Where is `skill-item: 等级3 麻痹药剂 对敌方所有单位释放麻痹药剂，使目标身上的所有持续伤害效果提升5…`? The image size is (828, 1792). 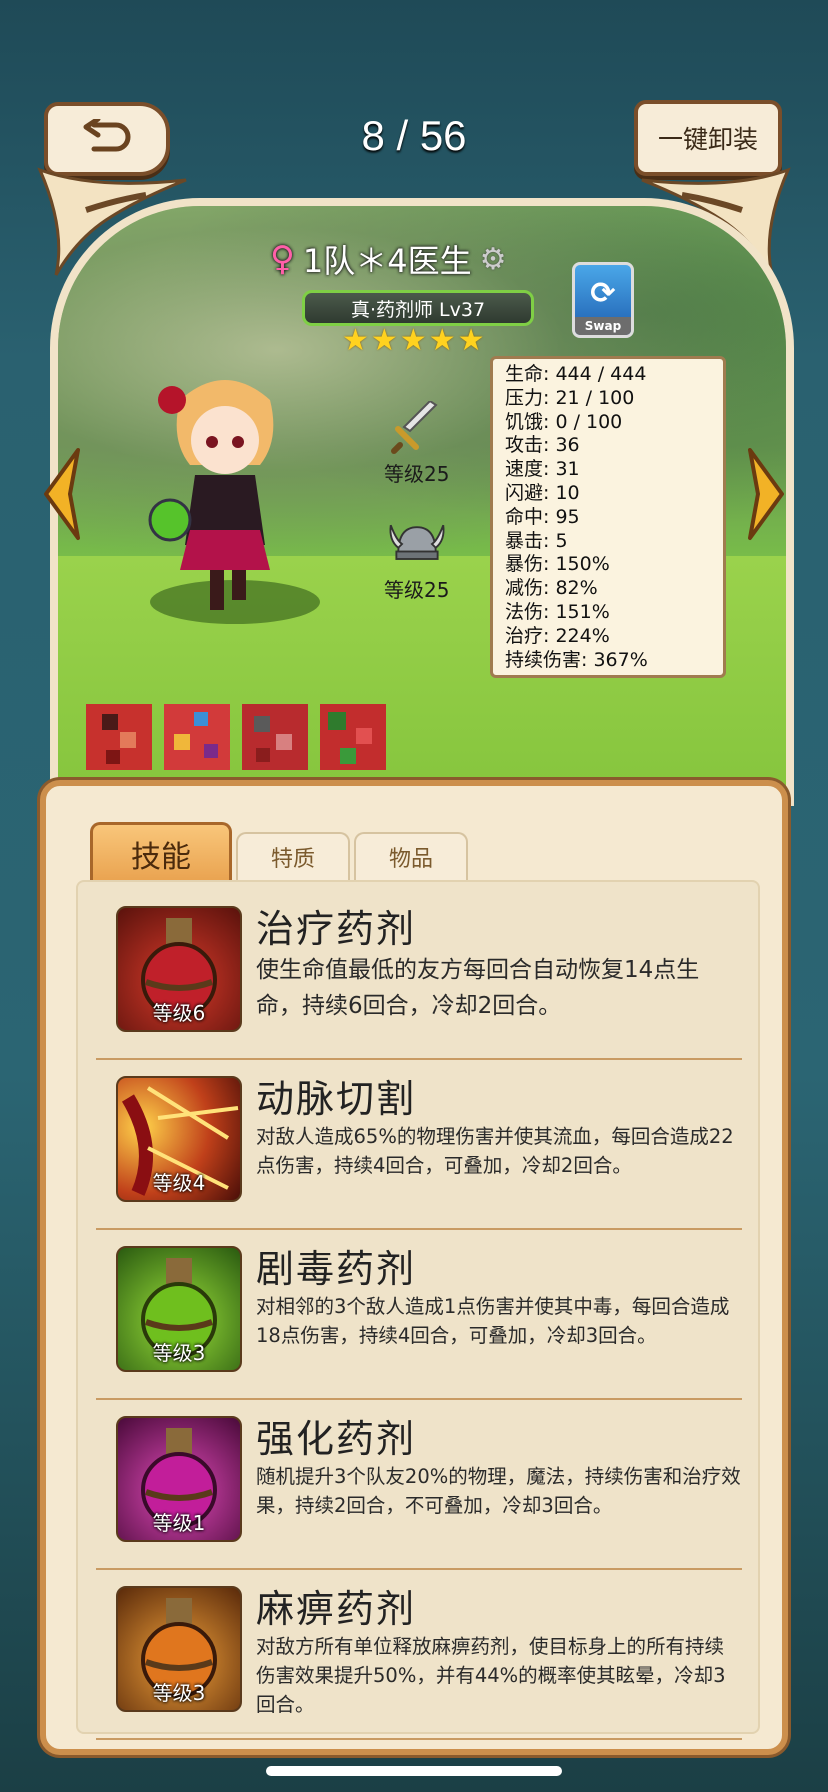 skill-item: 等级3 麻痹药剂 对敌方所有单位释放麻痹药剂，使目标身上的所有持续伤害效果提升5… is located at coordinates (419, 1655).